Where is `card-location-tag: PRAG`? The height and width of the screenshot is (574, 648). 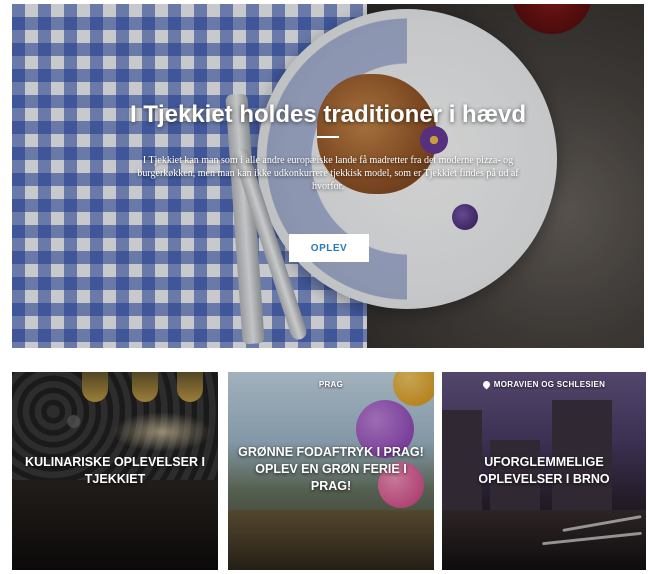
card-location-tag: PRAG is located at coordinates (331, 384).